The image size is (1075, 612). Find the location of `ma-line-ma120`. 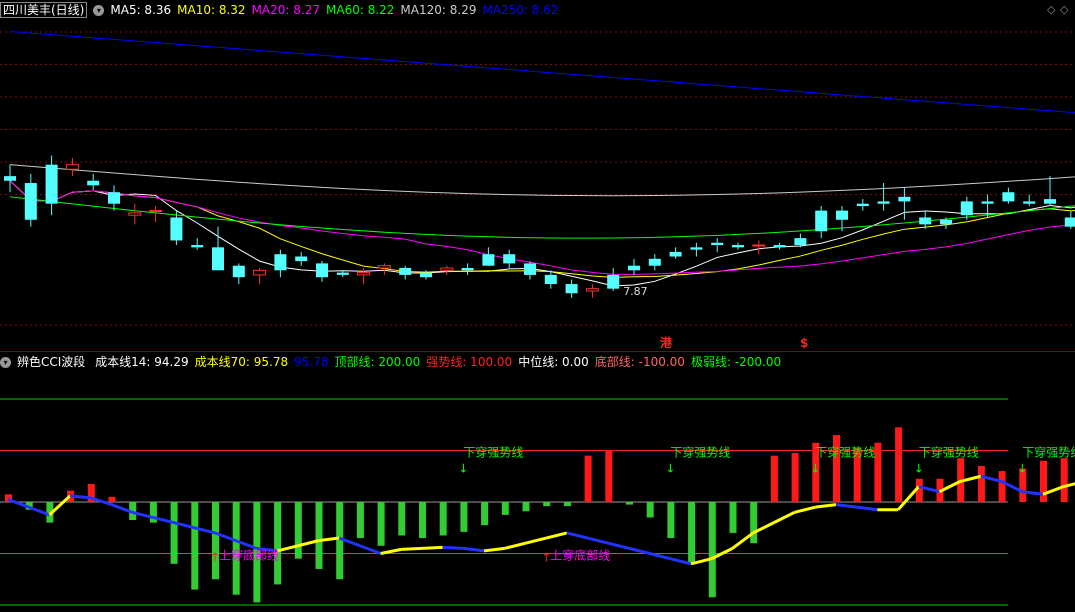

ma-line-ma120 is located at coordinates (542, 180).